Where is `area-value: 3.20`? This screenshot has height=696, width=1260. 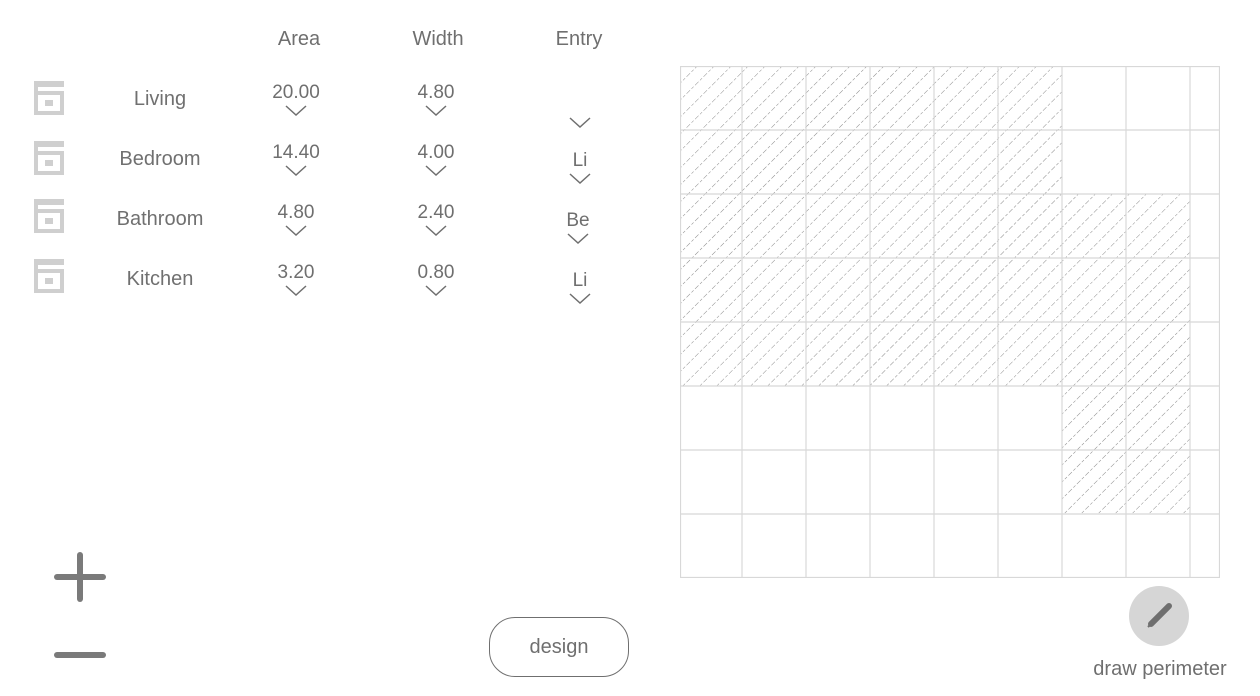 area-value: 3.20 is located at coordinates (296, 272).